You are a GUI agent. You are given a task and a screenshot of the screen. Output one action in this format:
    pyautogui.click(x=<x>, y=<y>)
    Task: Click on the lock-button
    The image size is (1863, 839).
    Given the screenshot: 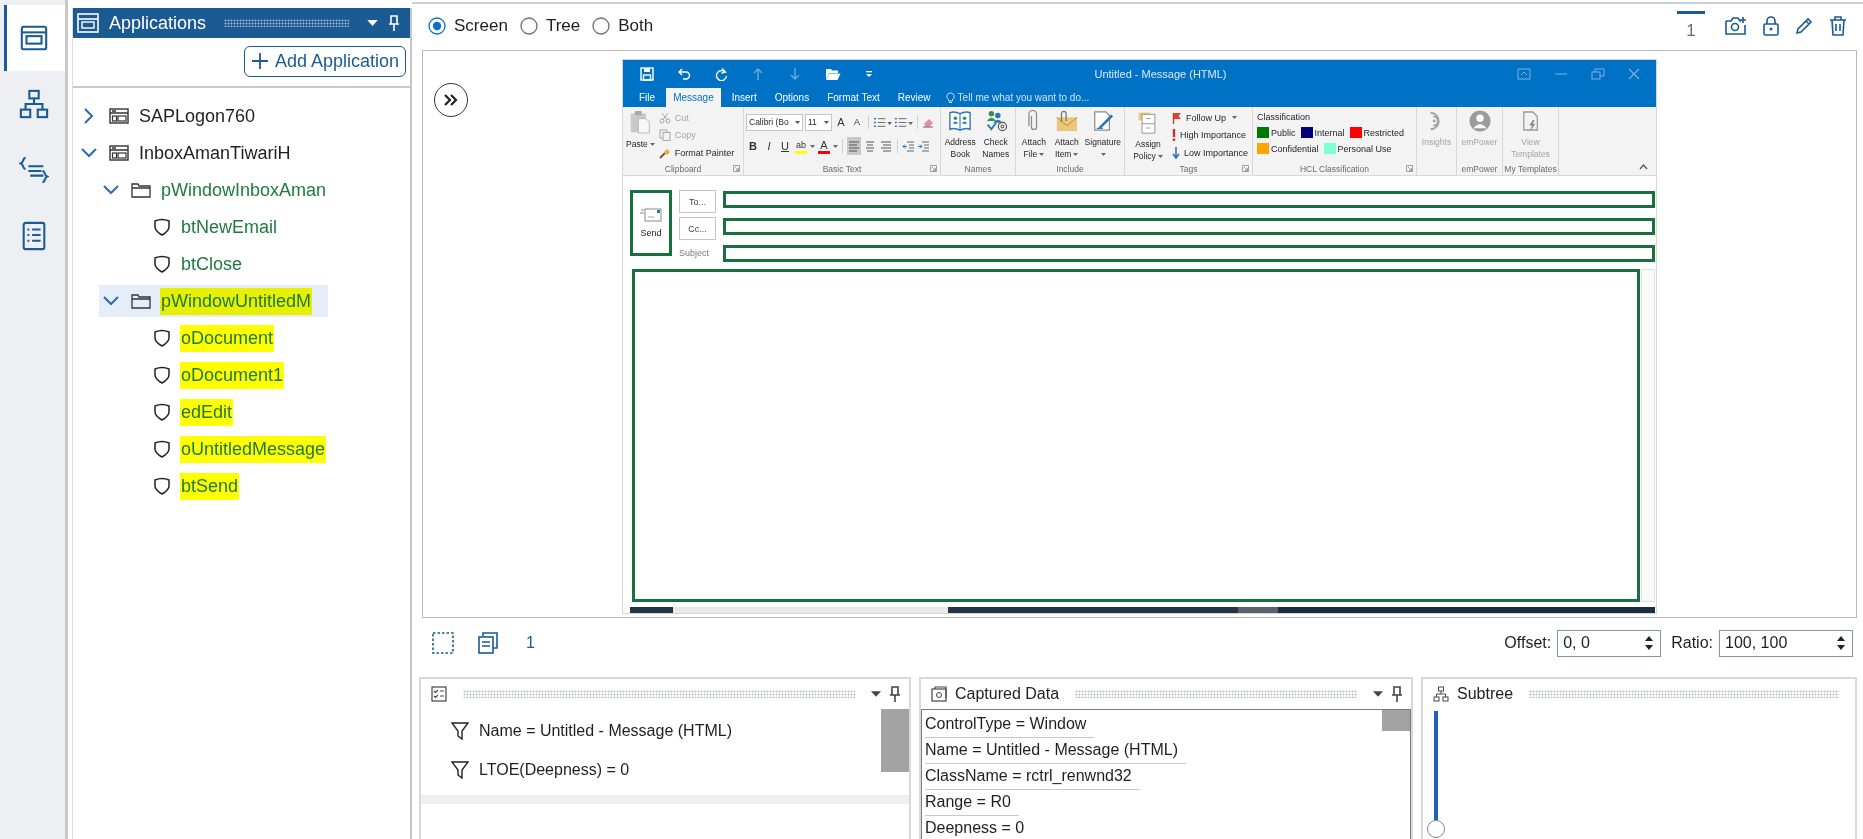 What is the action you would take?
    pyautogui.click(x=1771, y=26)
    